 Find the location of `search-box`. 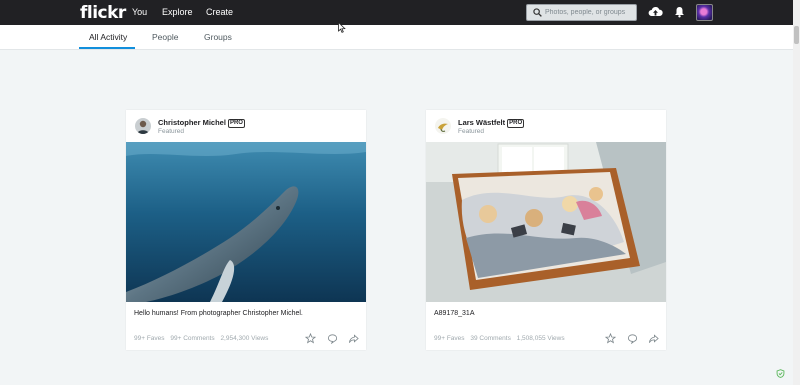

search-box is located at coordinates (581, 12).